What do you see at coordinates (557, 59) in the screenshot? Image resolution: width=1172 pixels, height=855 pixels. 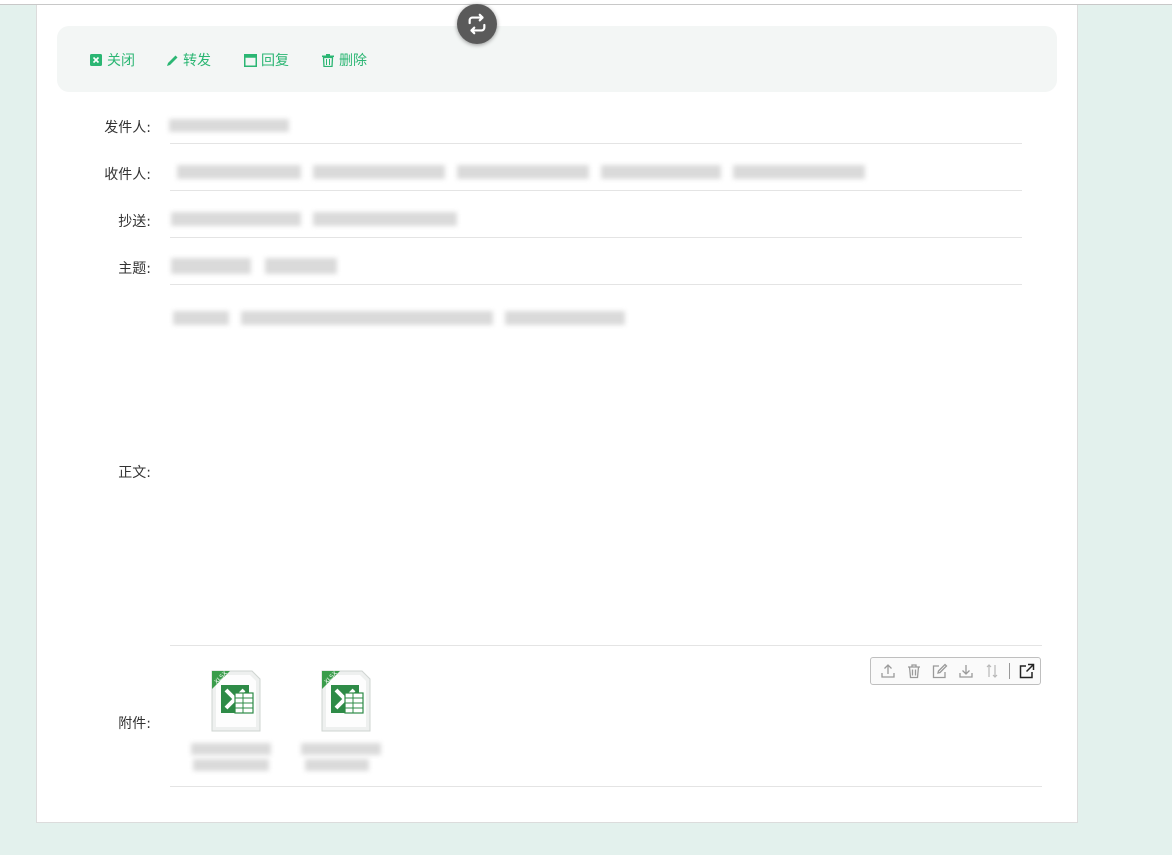 I see `mail-toolbar: 关闭 转发 回复 删除` at bounding box center [557, 59].